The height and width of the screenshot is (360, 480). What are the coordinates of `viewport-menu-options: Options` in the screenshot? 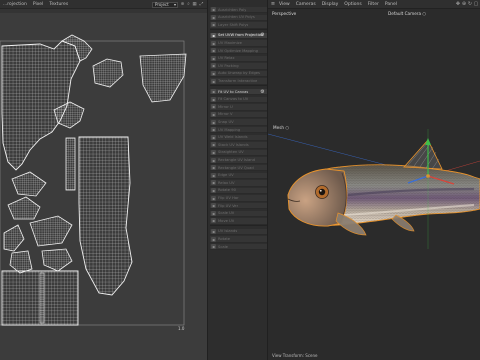 It's located at (352, 4).